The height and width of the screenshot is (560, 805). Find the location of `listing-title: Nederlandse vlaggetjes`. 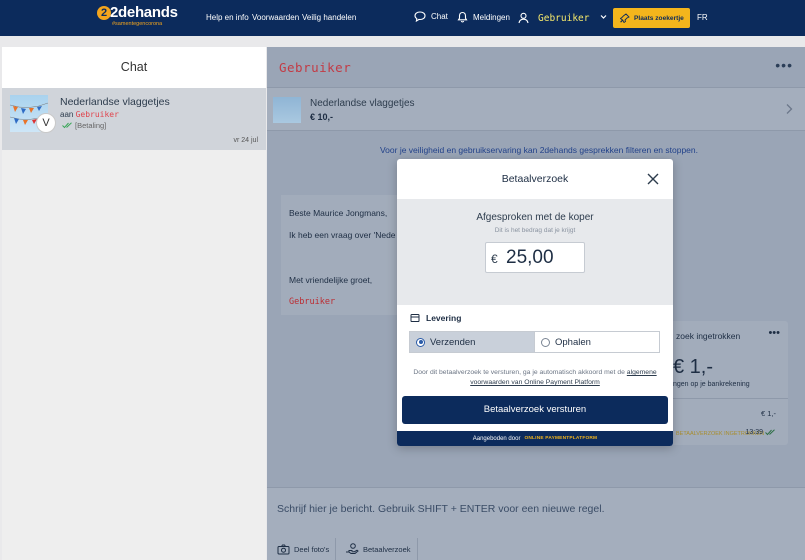

listing-title: Nederlandse vlaggetjes is located at coordinates (362, 103).